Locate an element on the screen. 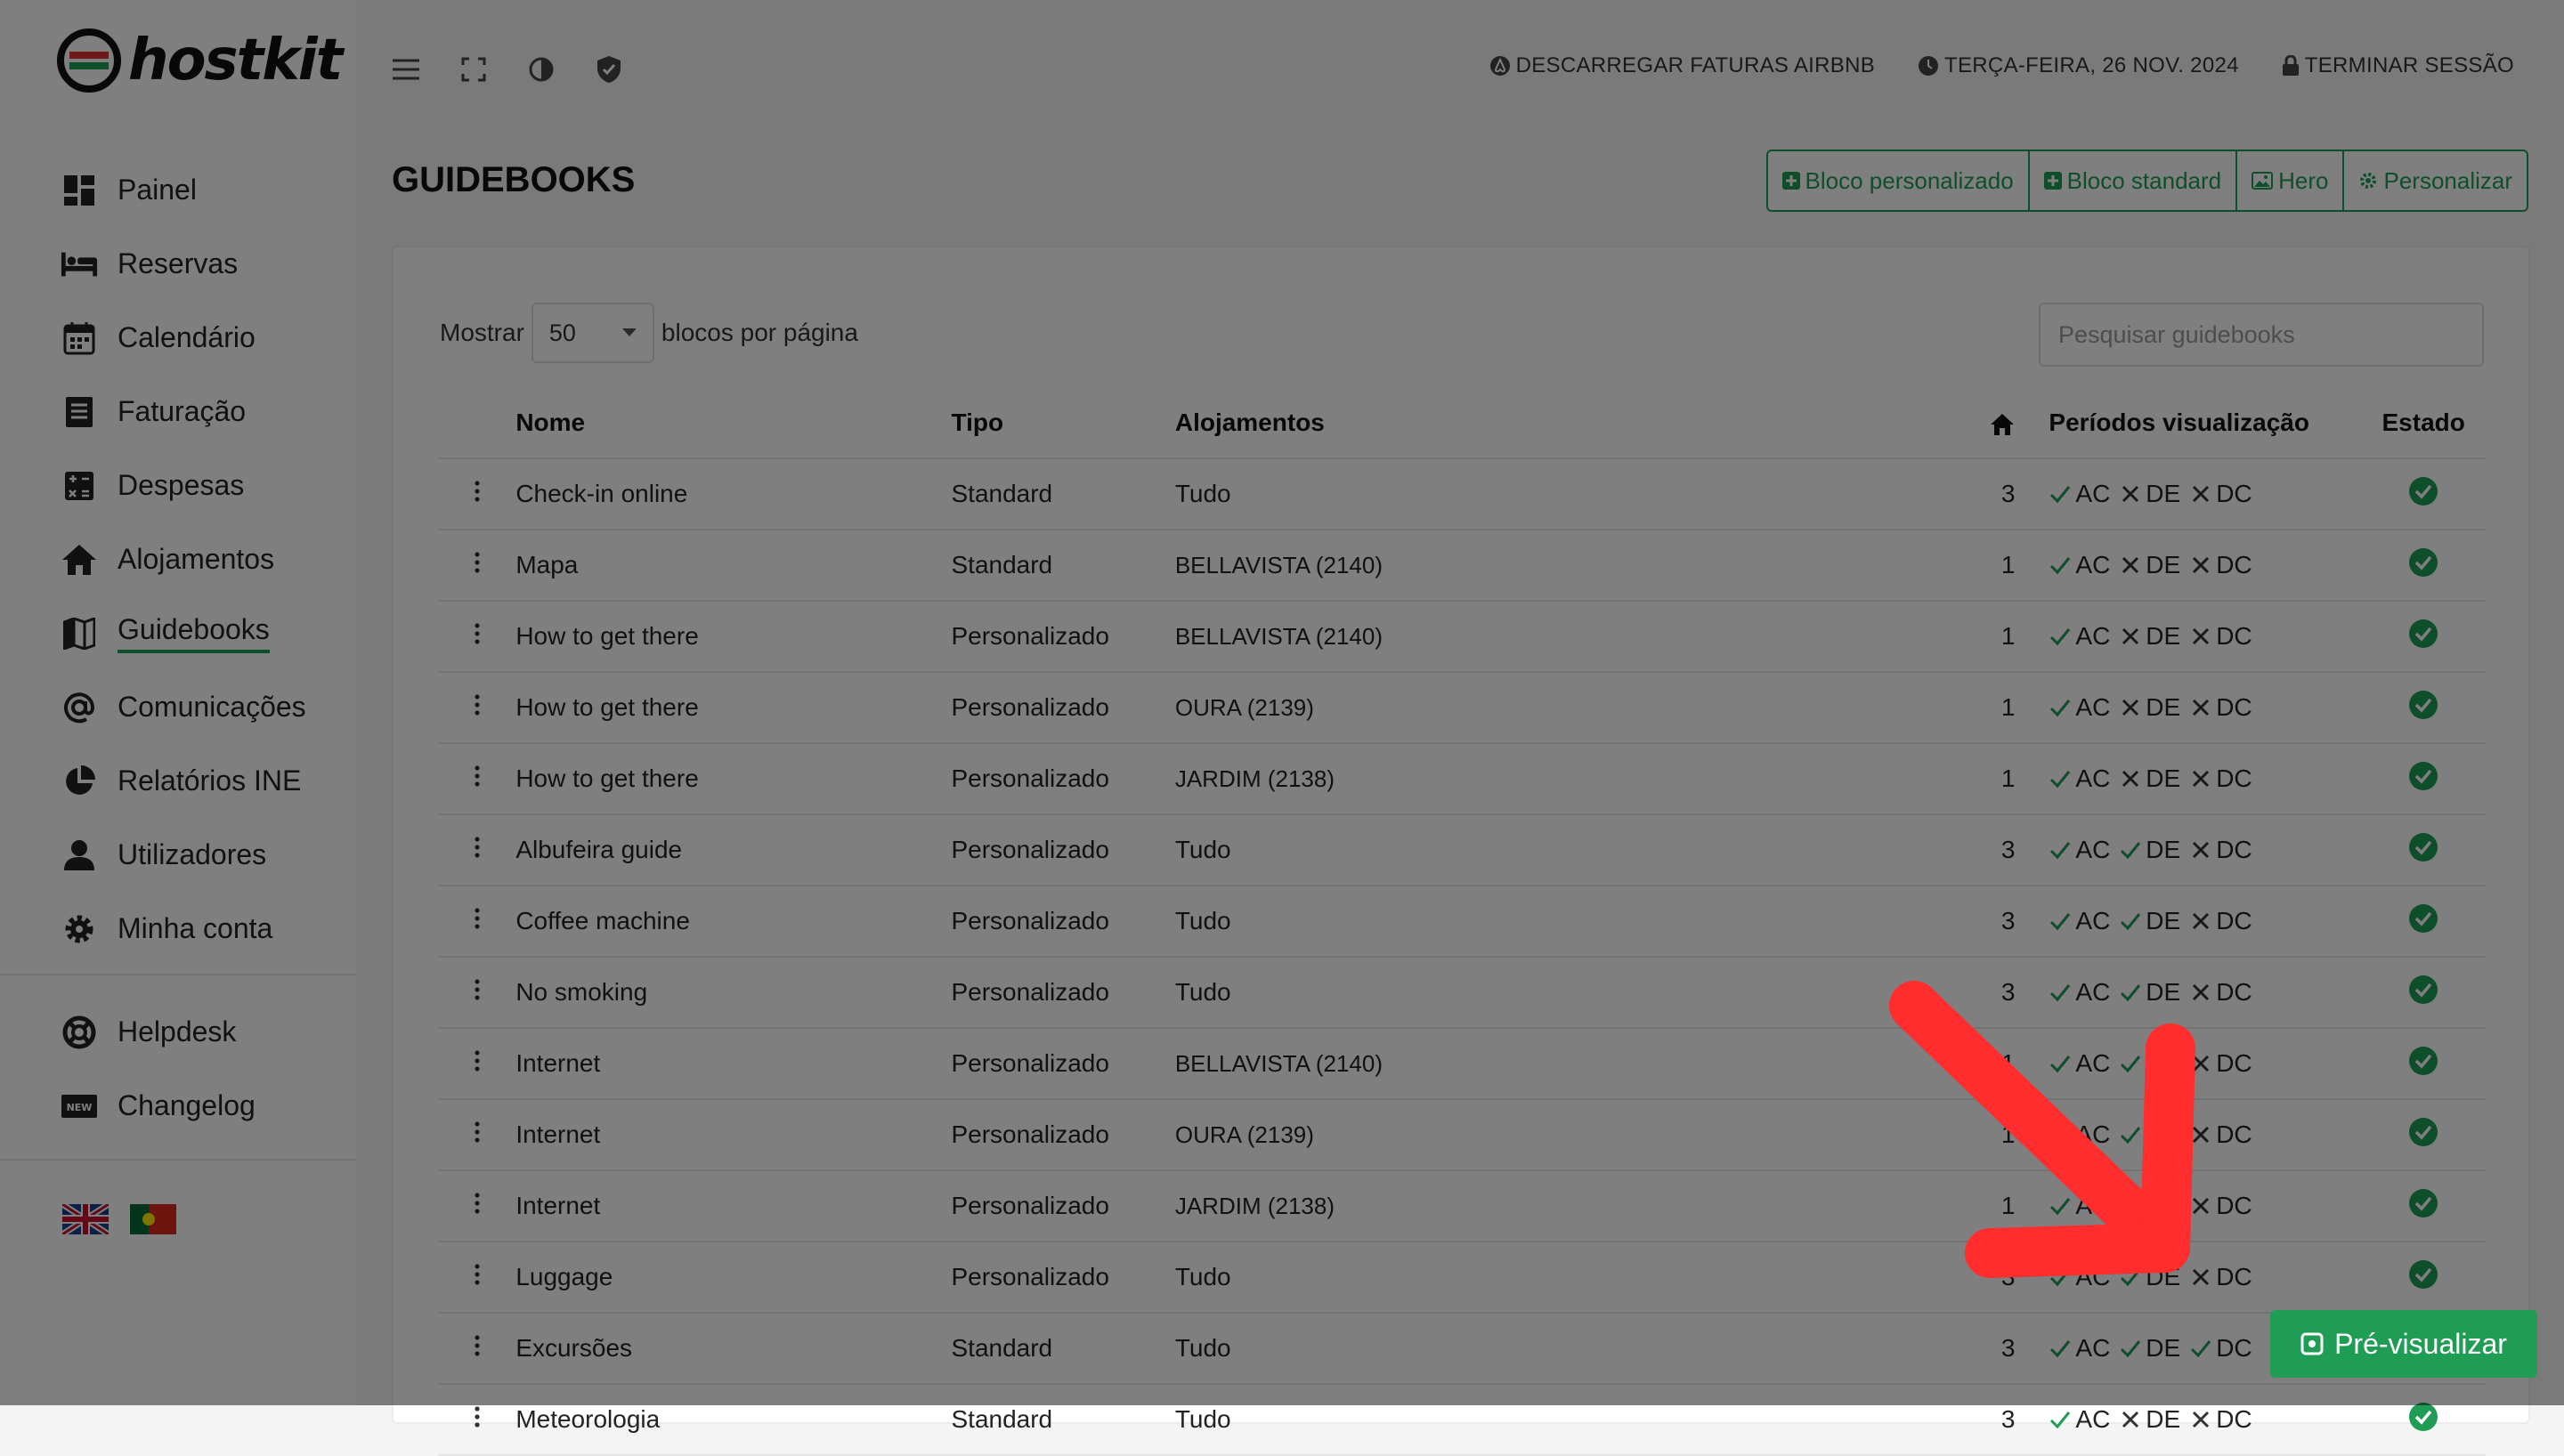 The image size is (2564, 1456). sidebar-item-faturacao: Faturação is located at coordinates (183, 412).